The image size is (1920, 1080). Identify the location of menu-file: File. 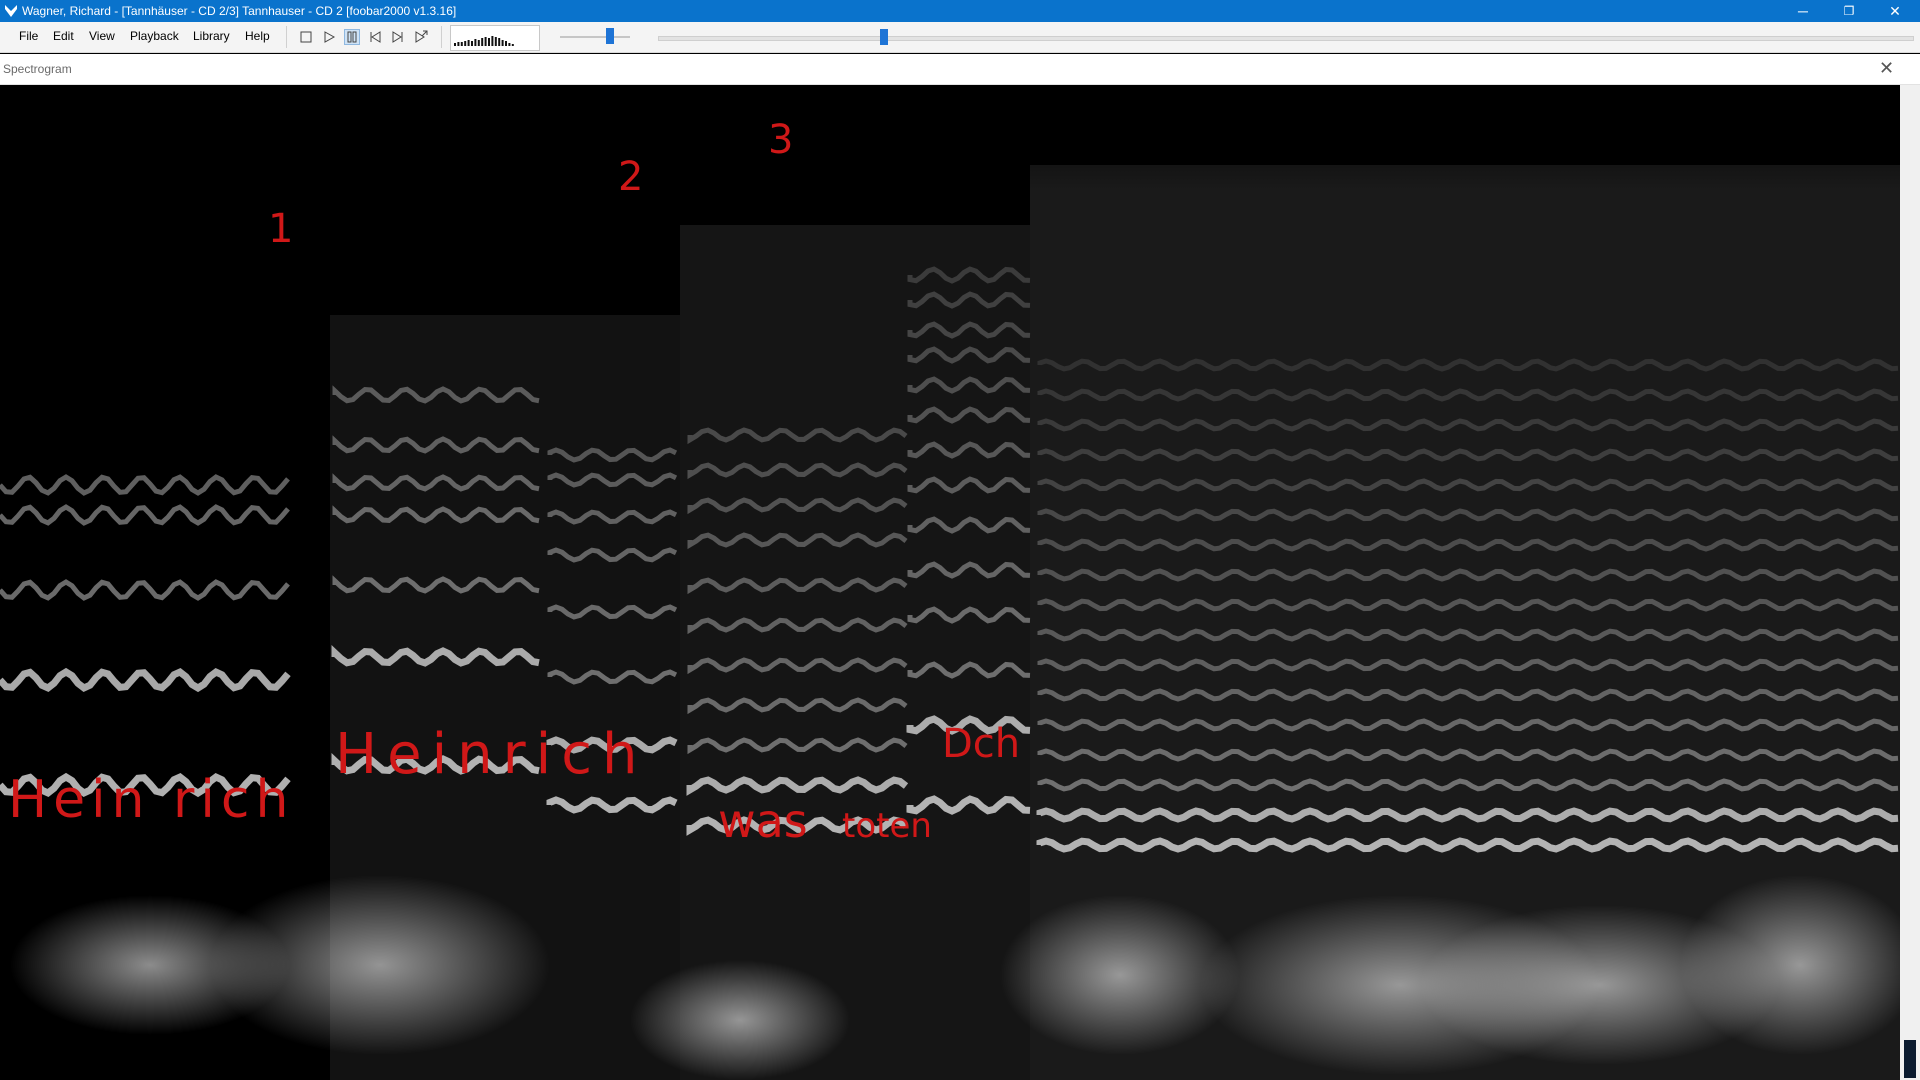
(28, 36).